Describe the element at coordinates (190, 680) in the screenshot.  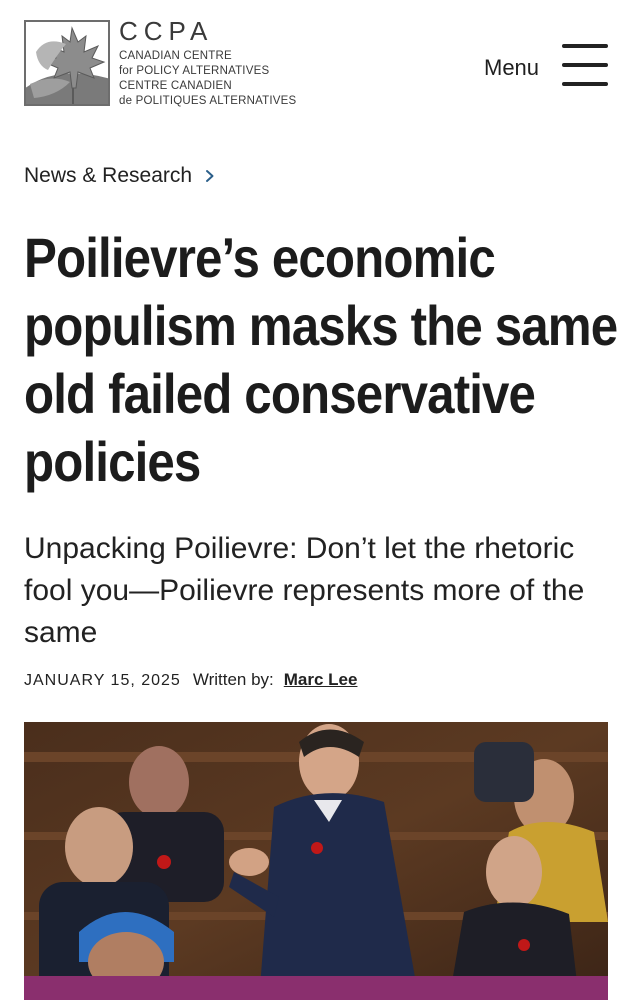
I see `article-meta: JANUARY 15, 2025 Written by: Marc Lee` at that location.